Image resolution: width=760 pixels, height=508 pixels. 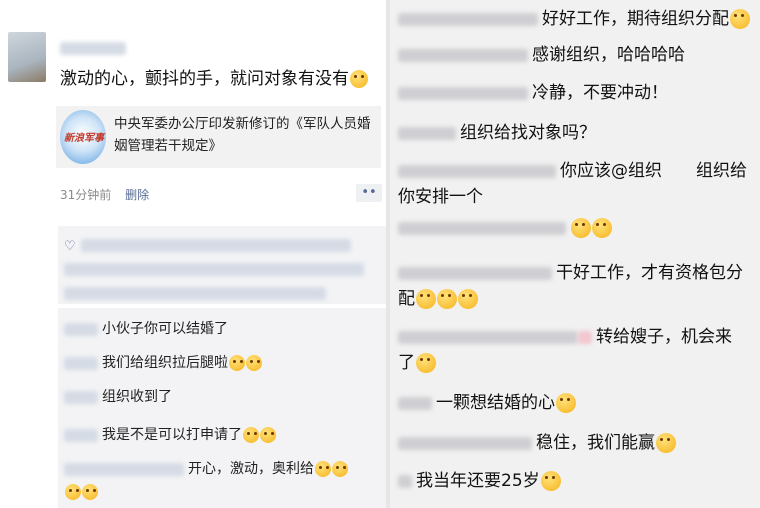 I want to click on comment-item: 小伙子你可以结婚了, so click(x=146, y=328).